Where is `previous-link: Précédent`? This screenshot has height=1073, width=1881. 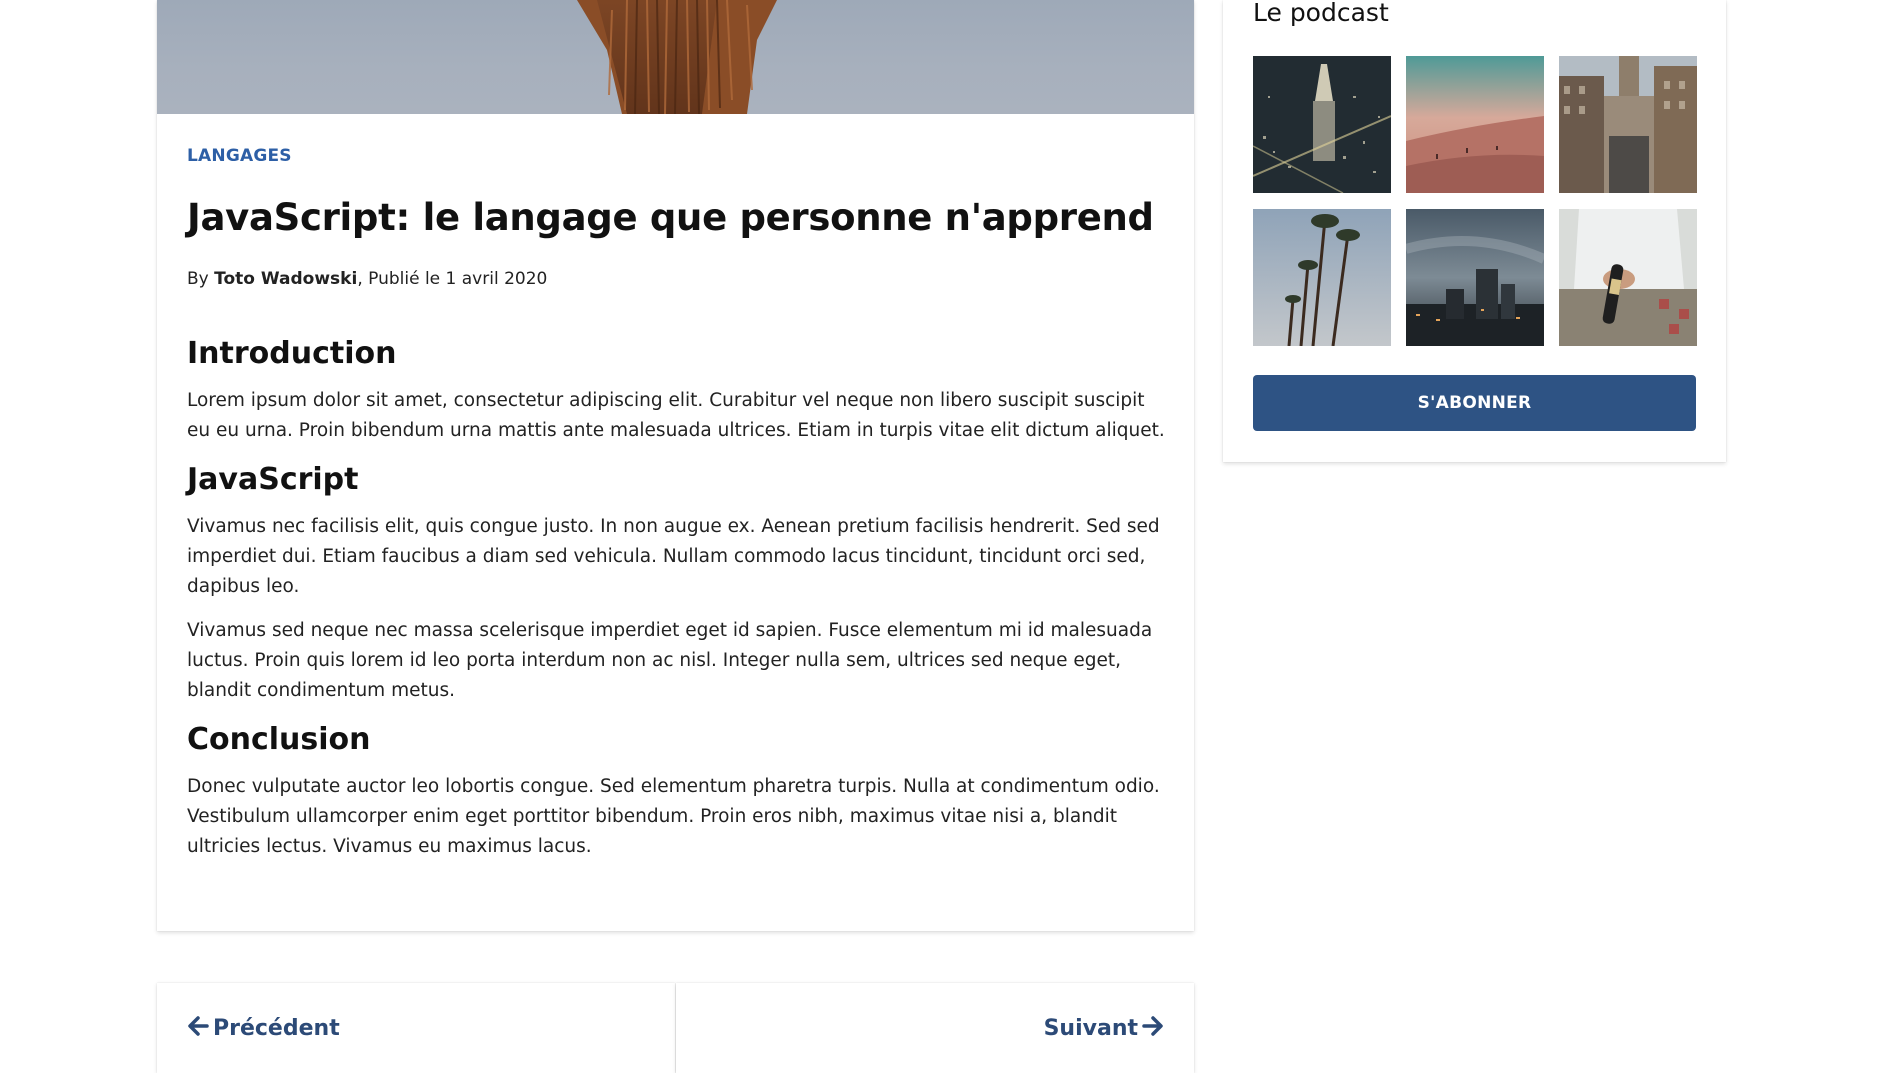
previous-link: Précédent is located at coordinates (263, 1028).